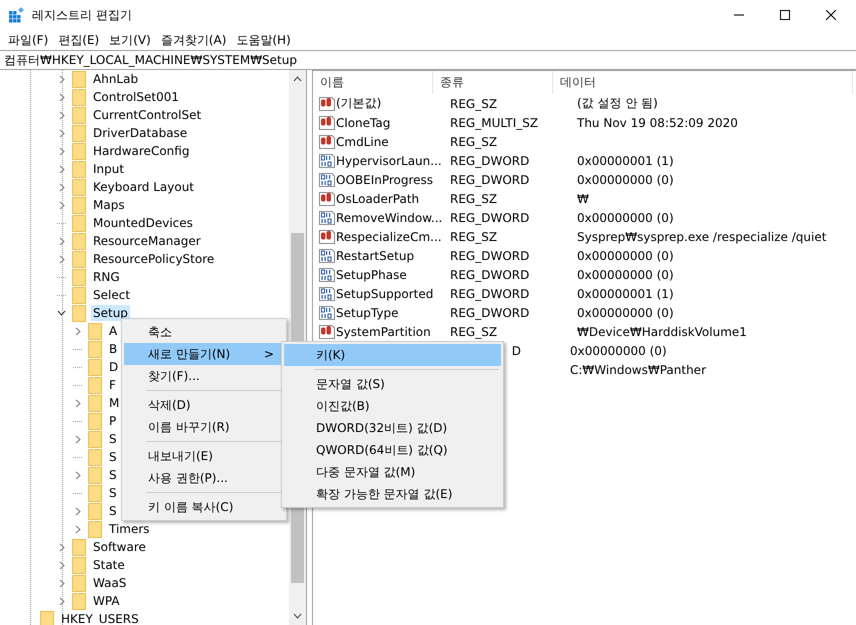 This screenshot has height=625, width=856. Describe the element at coordinates (140, 133) in the screenshot. I see `tree-item: DriverDatabase` at that location.